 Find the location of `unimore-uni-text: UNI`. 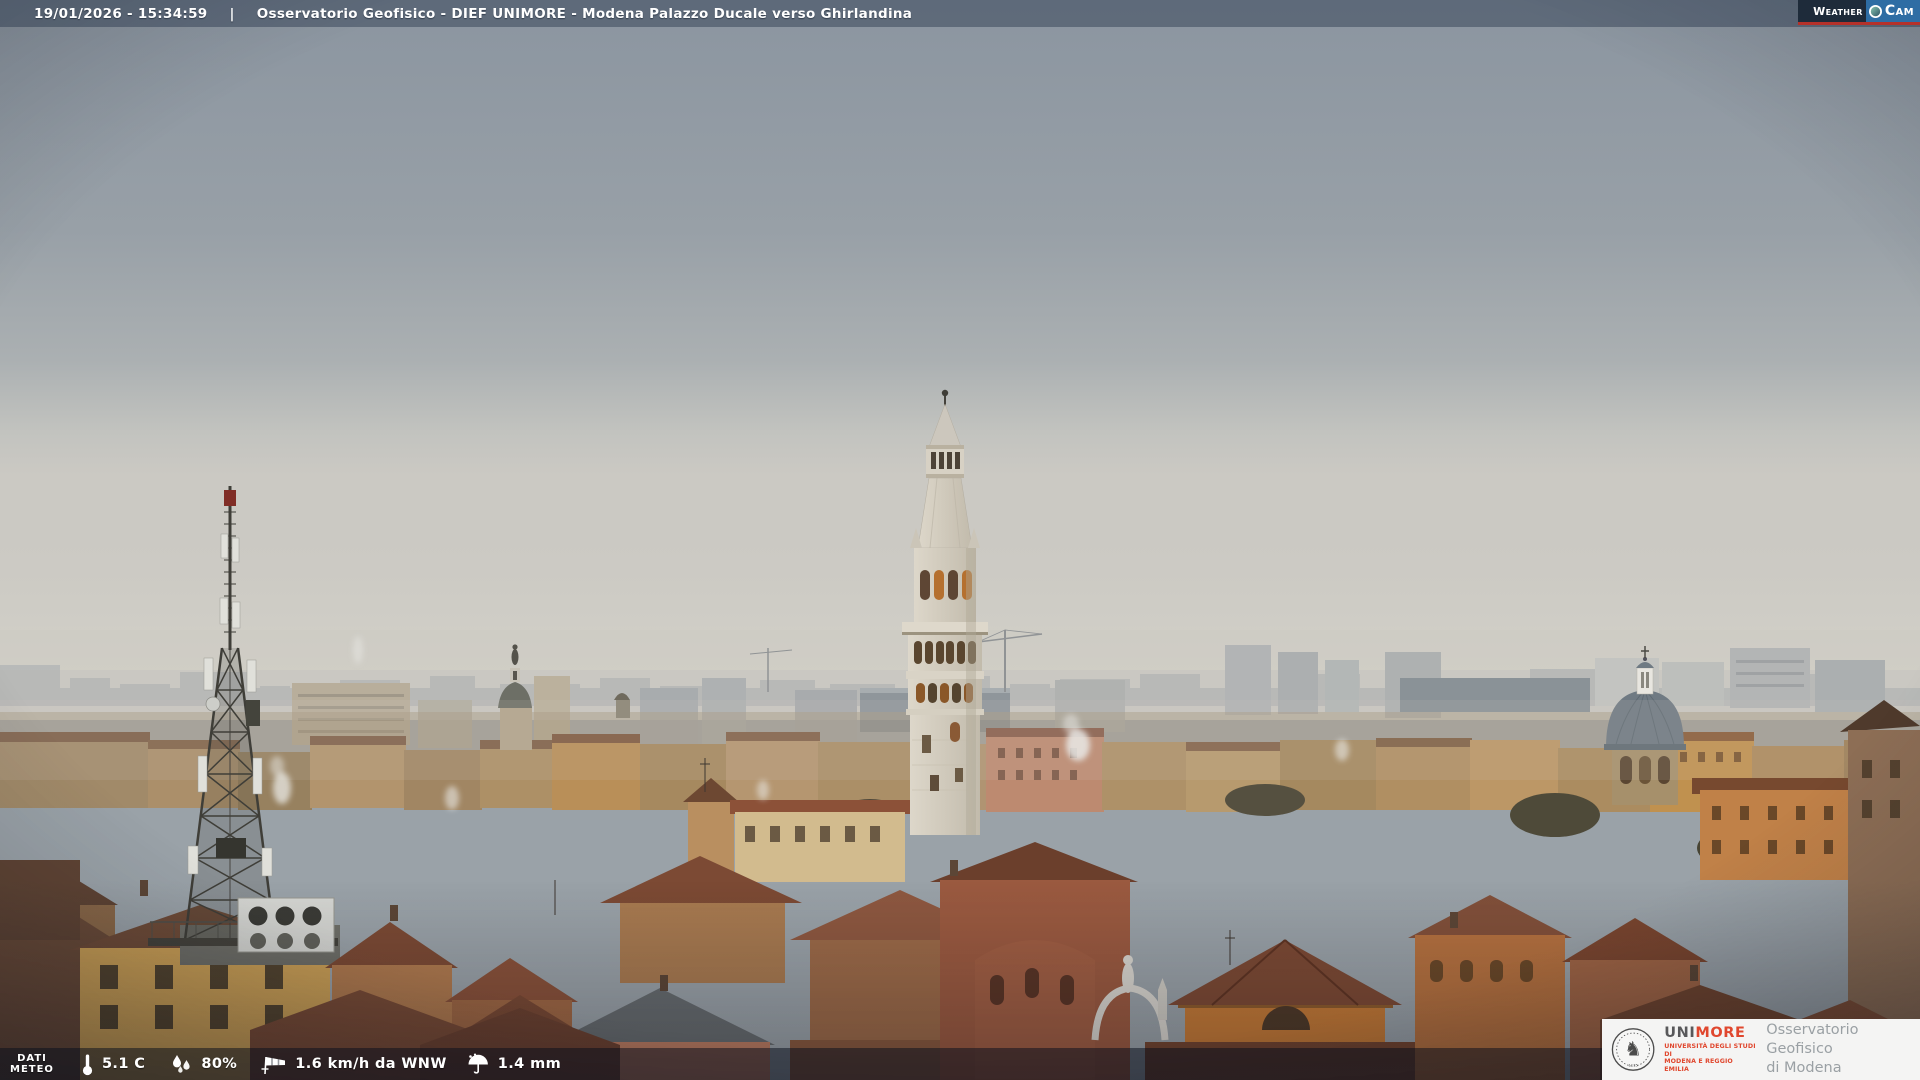

unimore-uni-text: UNI is located at coordinates (1680, 1033).